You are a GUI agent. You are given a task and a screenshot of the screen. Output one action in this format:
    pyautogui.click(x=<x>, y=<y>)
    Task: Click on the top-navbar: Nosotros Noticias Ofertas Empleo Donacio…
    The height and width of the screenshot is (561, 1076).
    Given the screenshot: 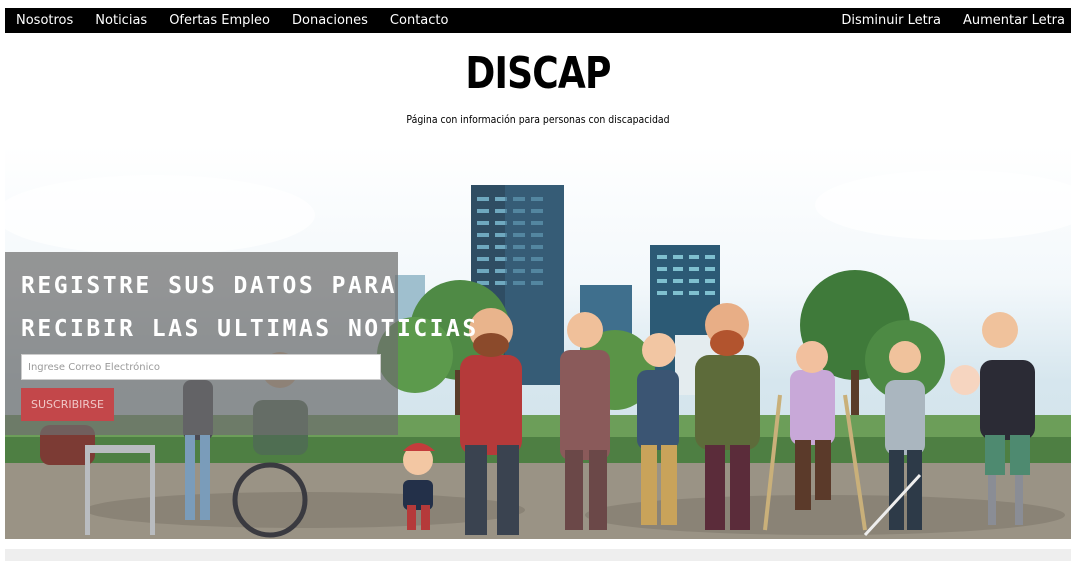 What is the action you would take?
    pyautogui.click(x=538, y=20)
    